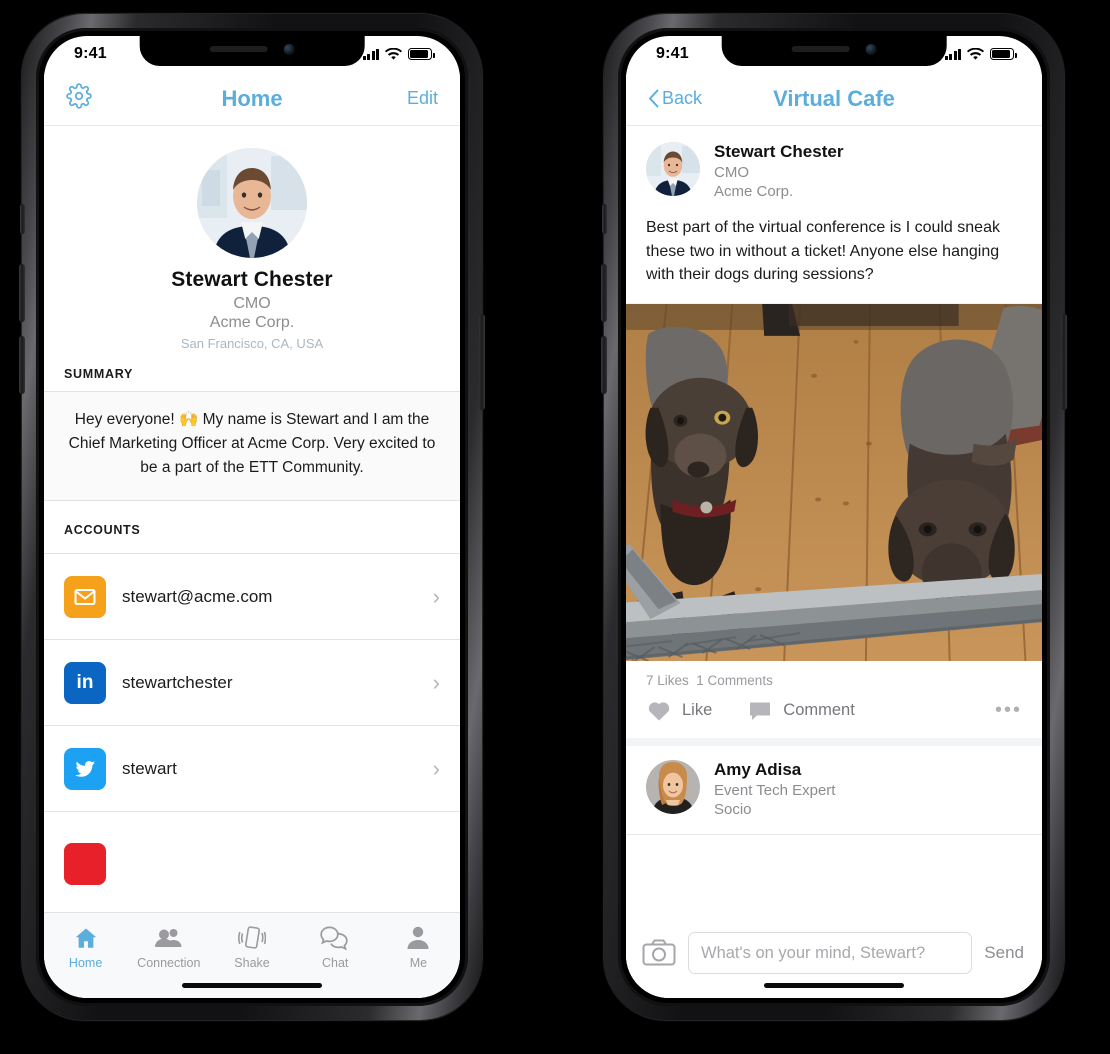 This screenshot has height=1054, width=1110. Describe the element at coordinates (819, 709) in the screenshot. I see `comment-label: Comment` at that location.